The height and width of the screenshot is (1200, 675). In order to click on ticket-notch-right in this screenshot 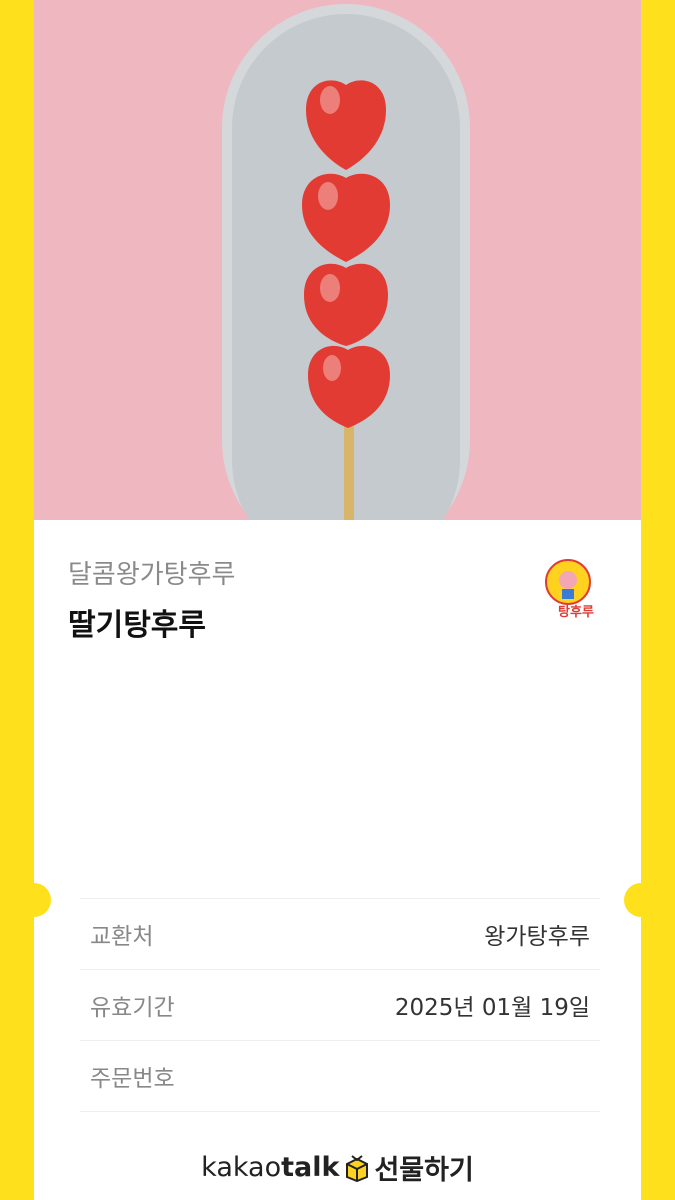, I will do `click(632, 900)`.